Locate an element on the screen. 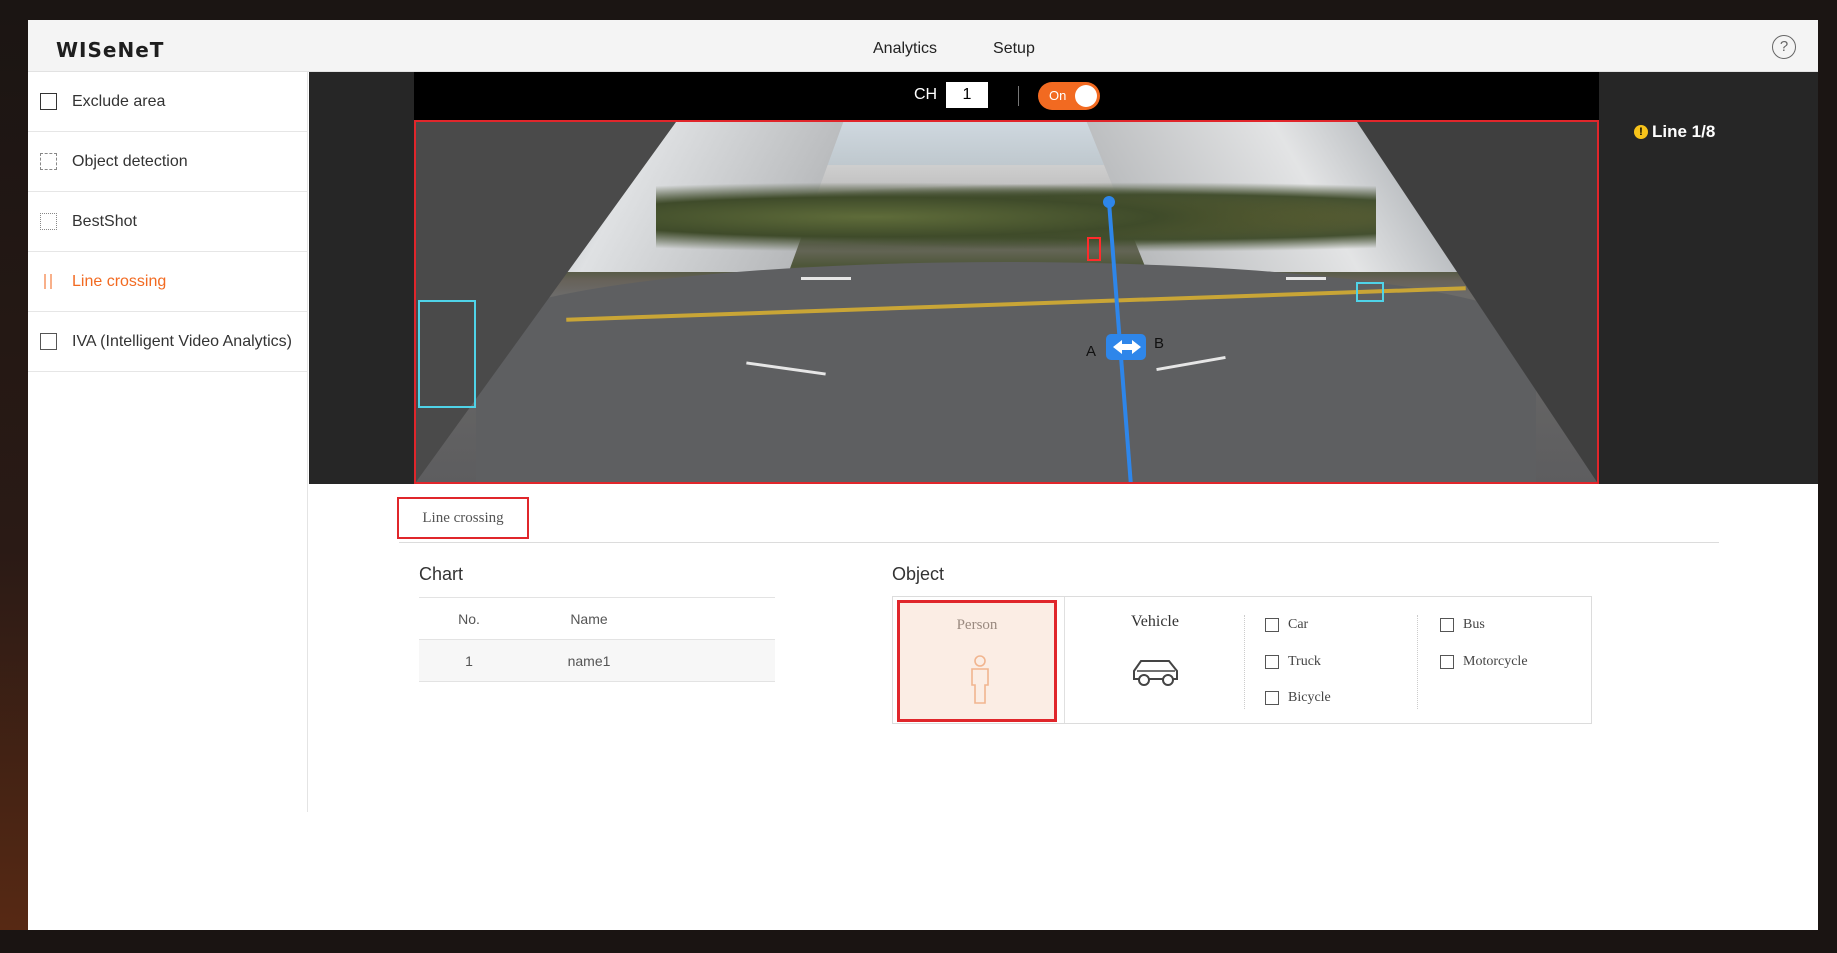 Image resolution: width=1837 pixels, height=953 pixels. table-row: 1 name1 is located at coordinates (597, 661).